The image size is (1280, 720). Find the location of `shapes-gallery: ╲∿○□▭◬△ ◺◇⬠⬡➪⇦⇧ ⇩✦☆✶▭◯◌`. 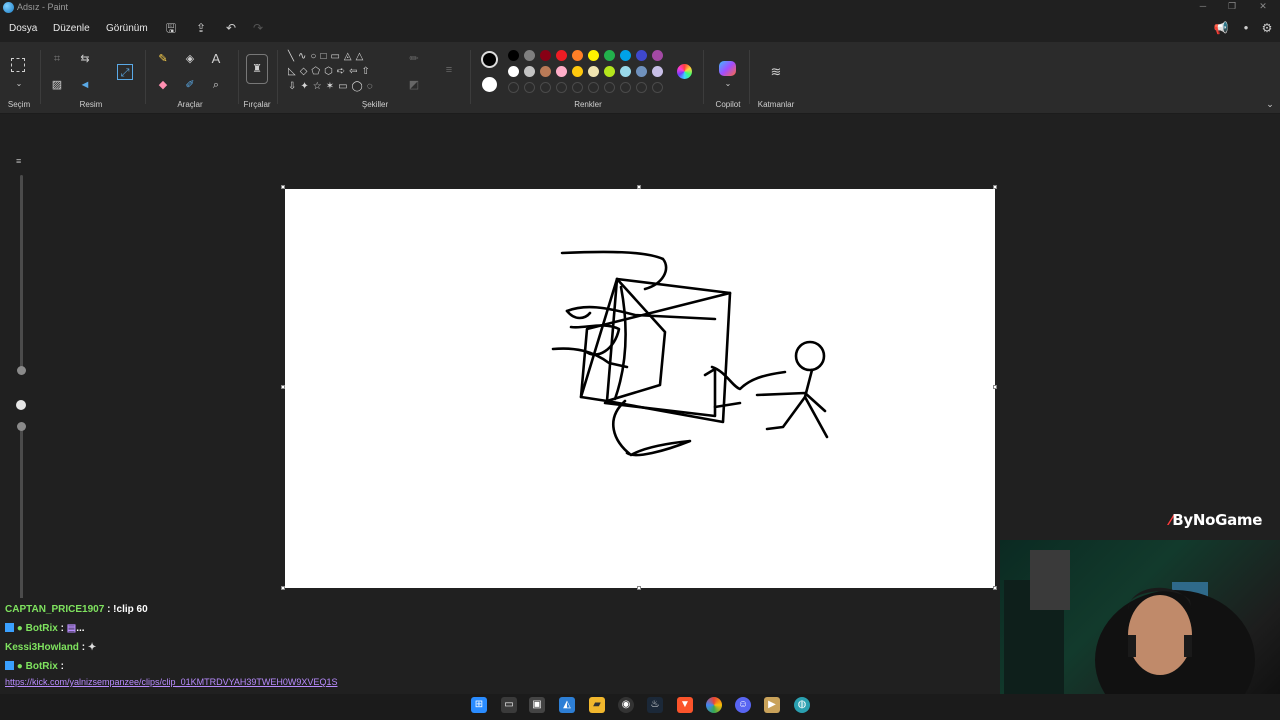

shapes-gallery: ╲∿○□▭◬△ ◺◇⬠⬡➪⇦⇧ ⇩✦☆✶▭◯◌ is located at coordinates (342, 73).